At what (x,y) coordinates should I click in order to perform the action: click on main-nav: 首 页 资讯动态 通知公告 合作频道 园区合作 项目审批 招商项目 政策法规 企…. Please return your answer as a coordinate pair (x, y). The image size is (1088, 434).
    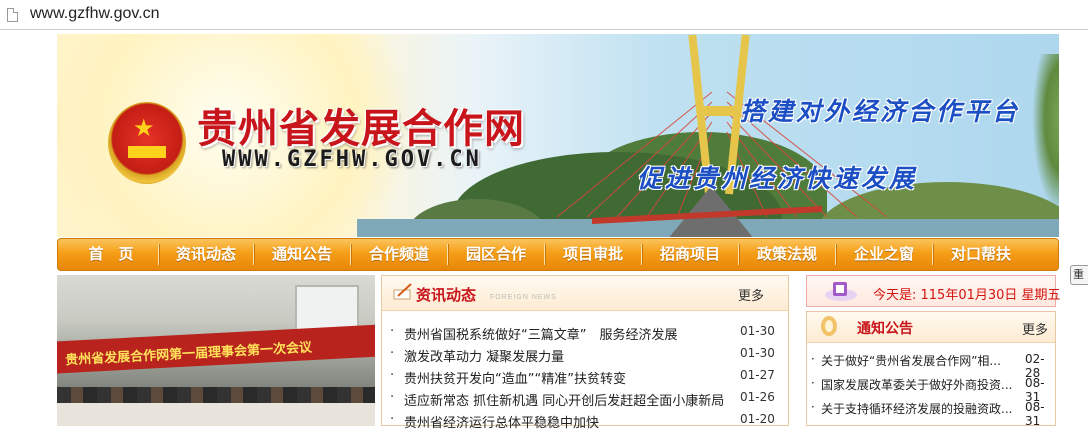
    Looking at the image, I should click on (558, 254).